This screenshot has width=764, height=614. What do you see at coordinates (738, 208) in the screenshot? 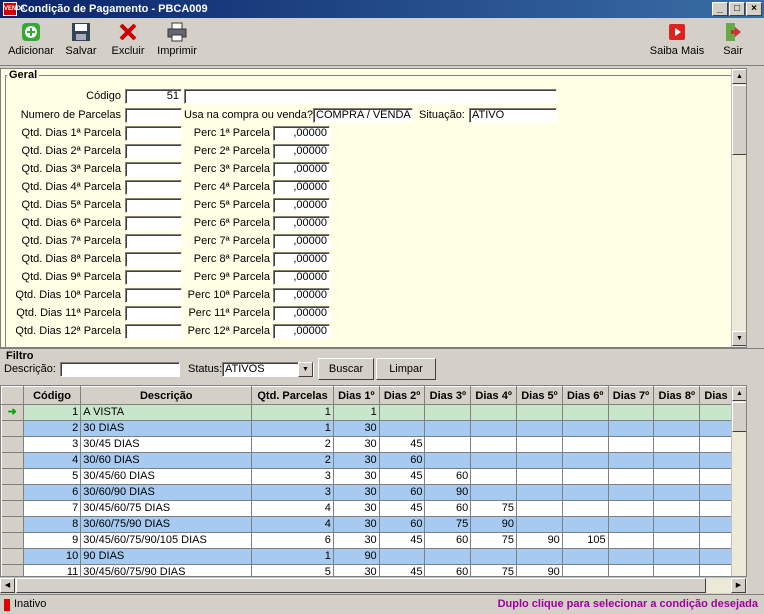
I see `geral-vertical-scrollbar: ▲ ▼` at bounding box center [738, 208].